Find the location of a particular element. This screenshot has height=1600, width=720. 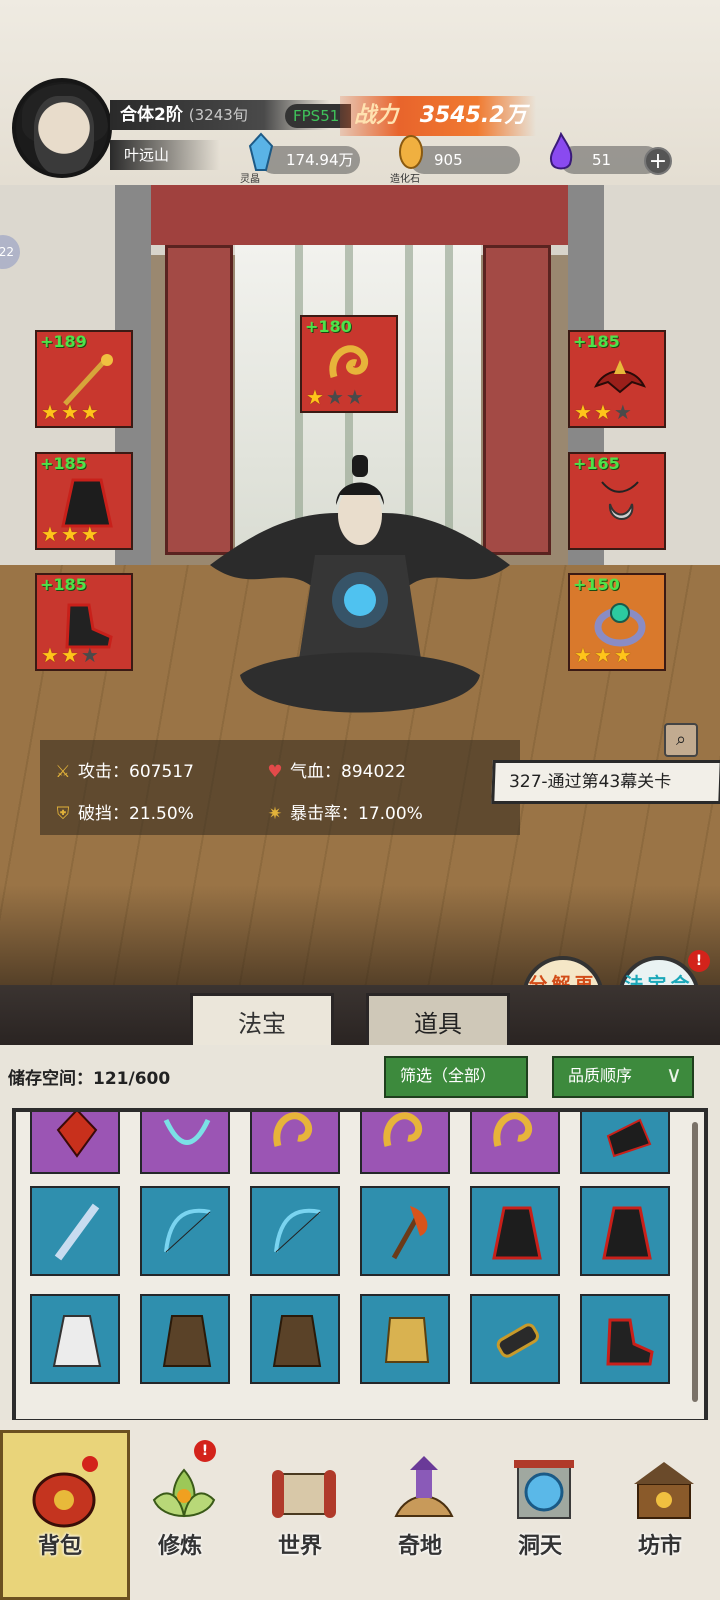

equip-level: +189 is located at coordinates (63, 341).